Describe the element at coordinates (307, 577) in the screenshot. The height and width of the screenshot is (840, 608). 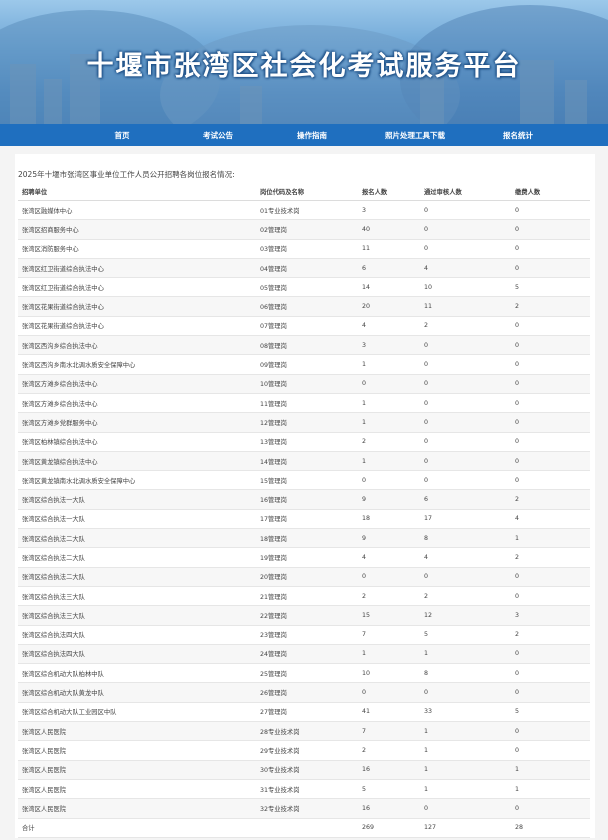
I see `cell-position: 20管理岗` at that location.